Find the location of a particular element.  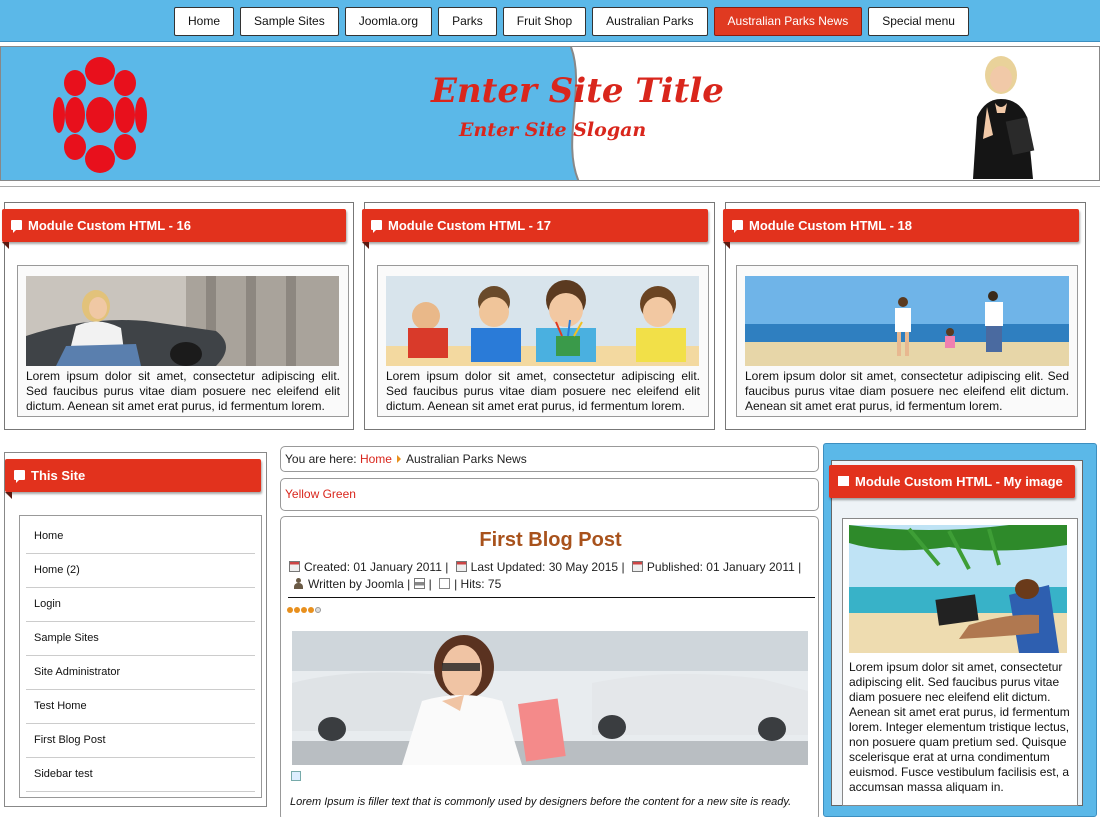

article-created: Created: 01 January 2011 | is located at coordinates (376, 567).